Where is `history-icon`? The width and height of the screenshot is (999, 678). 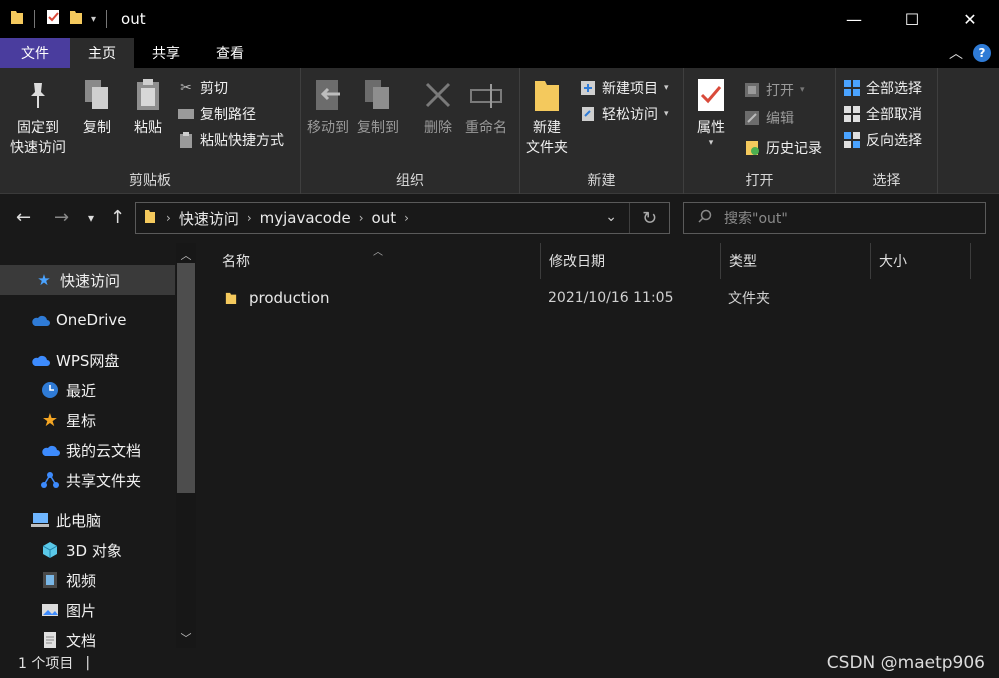
history-icon is located at coordinates (752, 148).